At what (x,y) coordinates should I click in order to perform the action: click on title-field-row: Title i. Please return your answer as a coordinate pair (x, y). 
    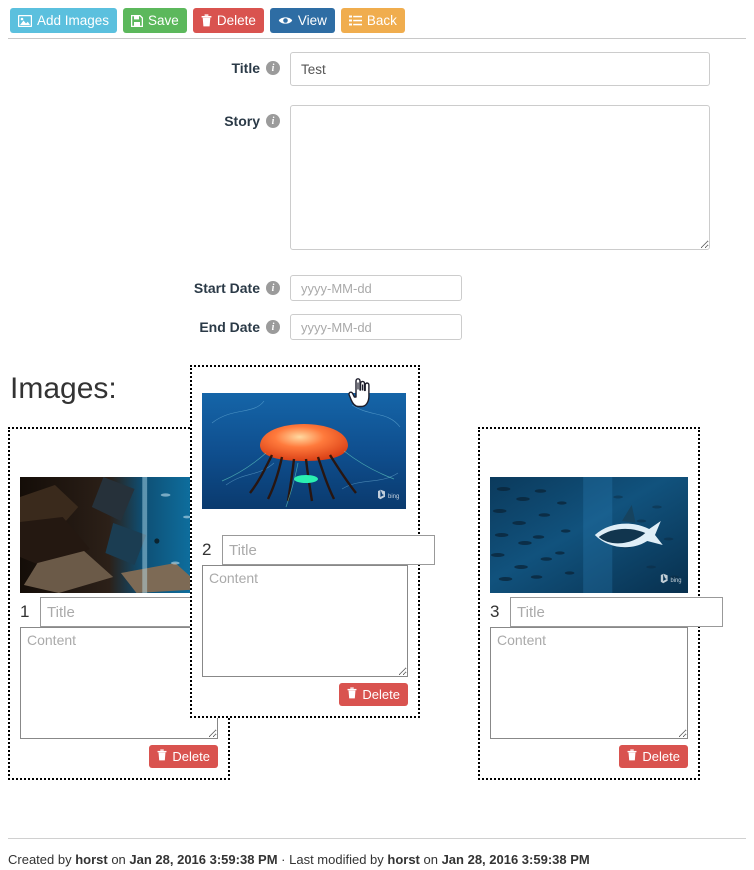
    Looking at the image, I should click on (355, 69).